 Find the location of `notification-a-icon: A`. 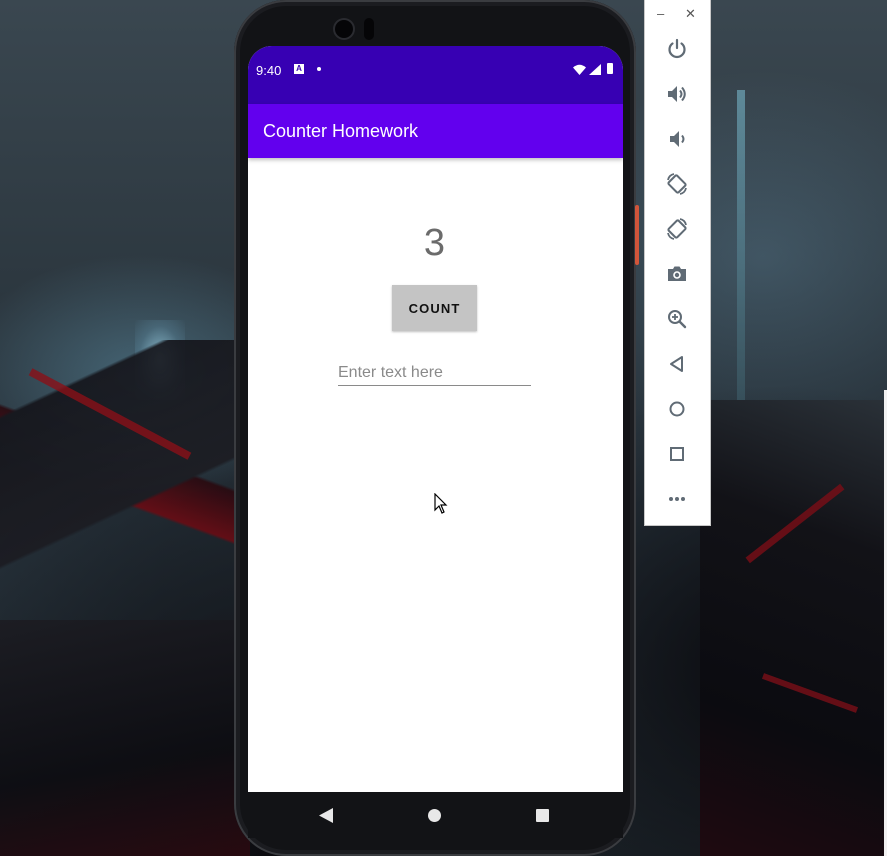

notification-a-icon: A is located at coordinates (299, 69).